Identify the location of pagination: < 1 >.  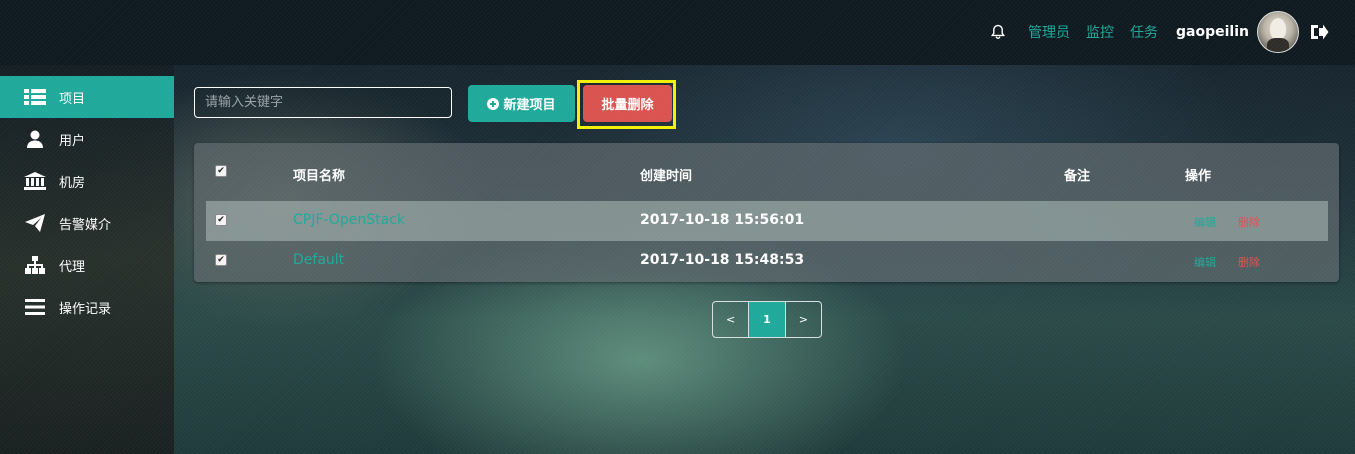
(767, 319).